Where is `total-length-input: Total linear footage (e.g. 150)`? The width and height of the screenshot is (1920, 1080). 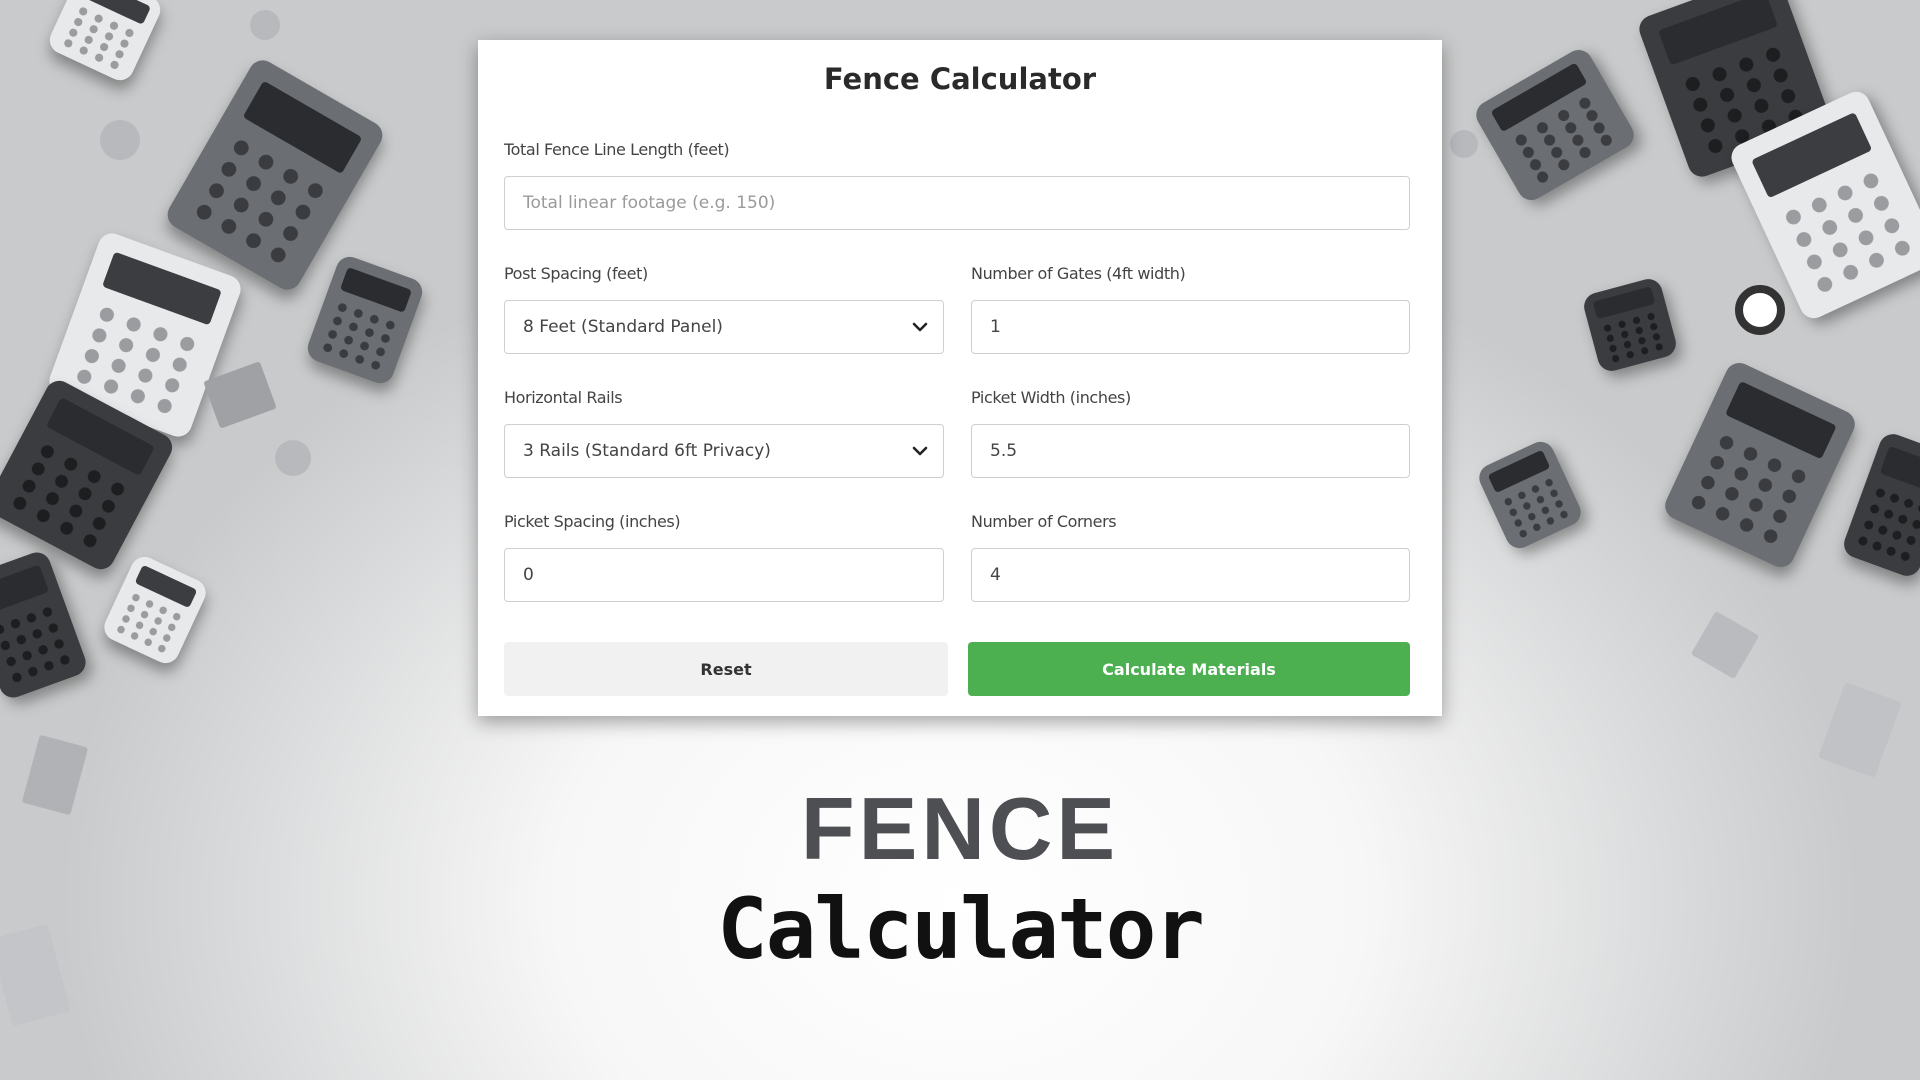
total-length-input: Total linear footage (e.g. 150) is located at coordinates (957, 203).